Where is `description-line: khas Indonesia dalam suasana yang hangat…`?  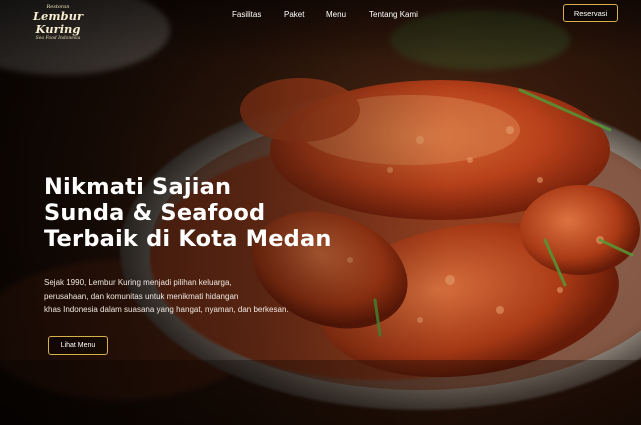 description-line: khas Indonesia dalam suasana yang hangat… is located at coordinates (166, 309).